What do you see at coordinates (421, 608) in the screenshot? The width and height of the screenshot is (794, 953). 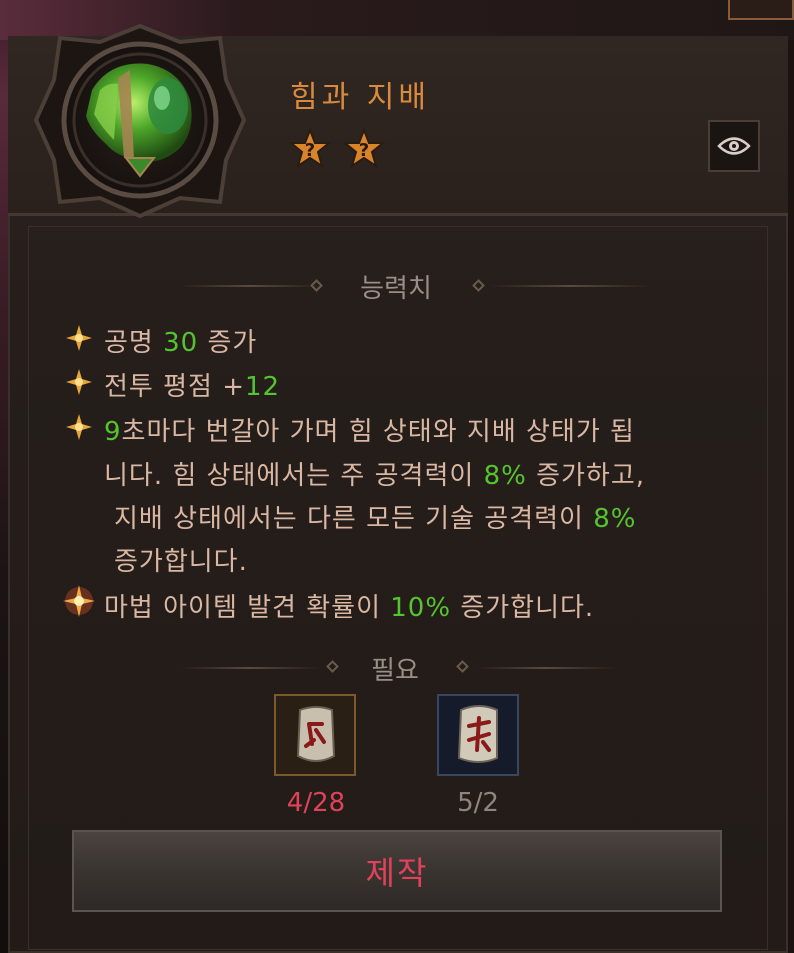 I see `stat-value: 10%` at bounding box center [421, 608].